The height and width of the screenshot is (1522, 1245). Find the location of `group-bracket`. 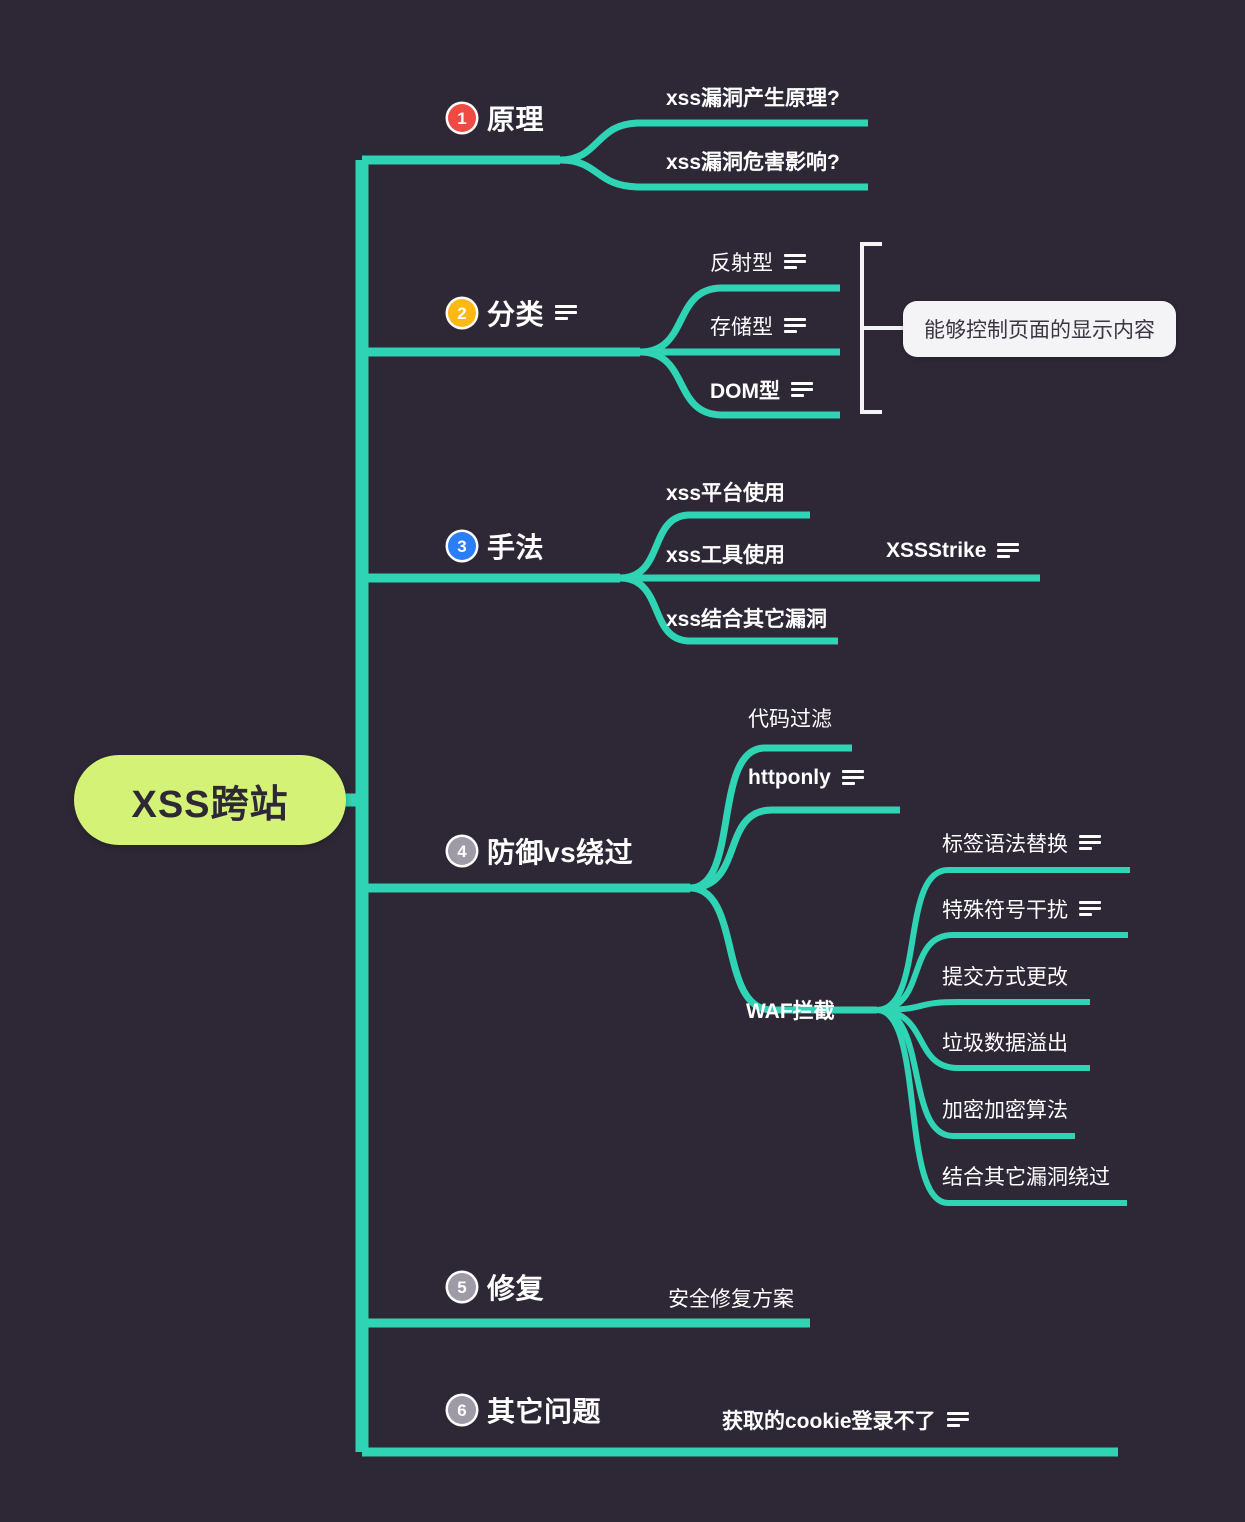

group-bracket is located at coordinates (871, 328).